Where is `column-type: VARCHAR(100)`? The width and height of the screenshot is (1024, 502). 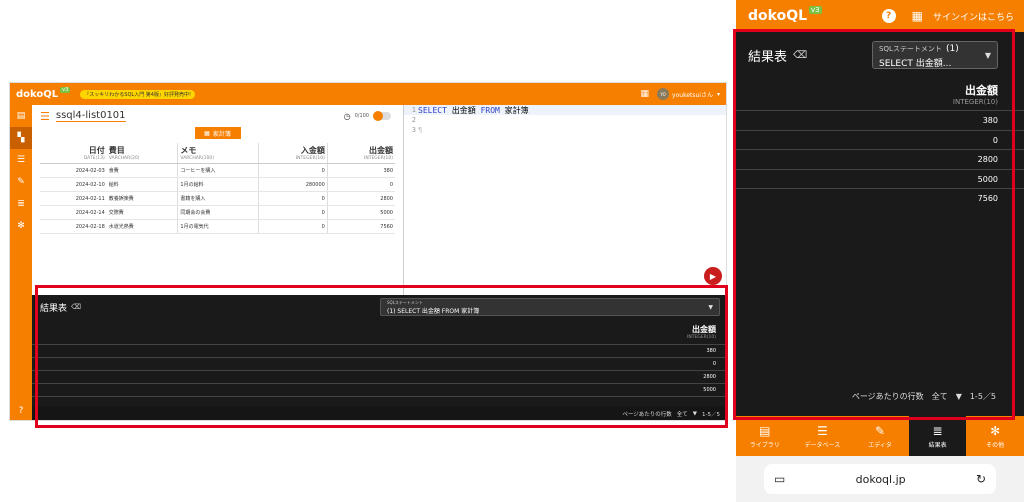
column-type: VARCHAR(100) is located at coordinates (218, 160).